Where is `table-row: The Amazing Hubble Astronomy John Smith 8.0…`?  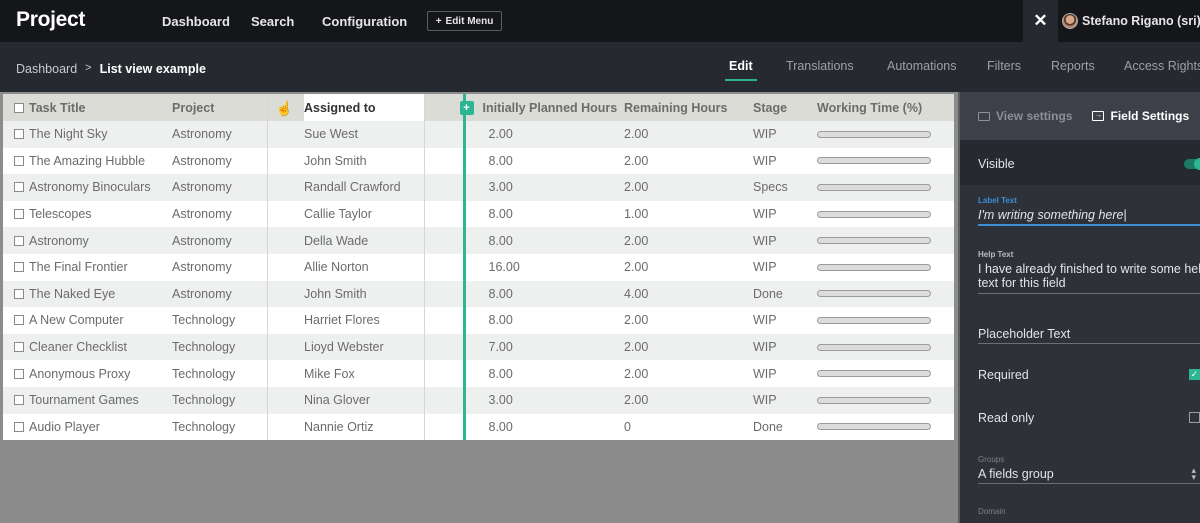
table-row: The Amazing Hubble Astronomy John Smith 8.0… is located at coordinates (478, 161).